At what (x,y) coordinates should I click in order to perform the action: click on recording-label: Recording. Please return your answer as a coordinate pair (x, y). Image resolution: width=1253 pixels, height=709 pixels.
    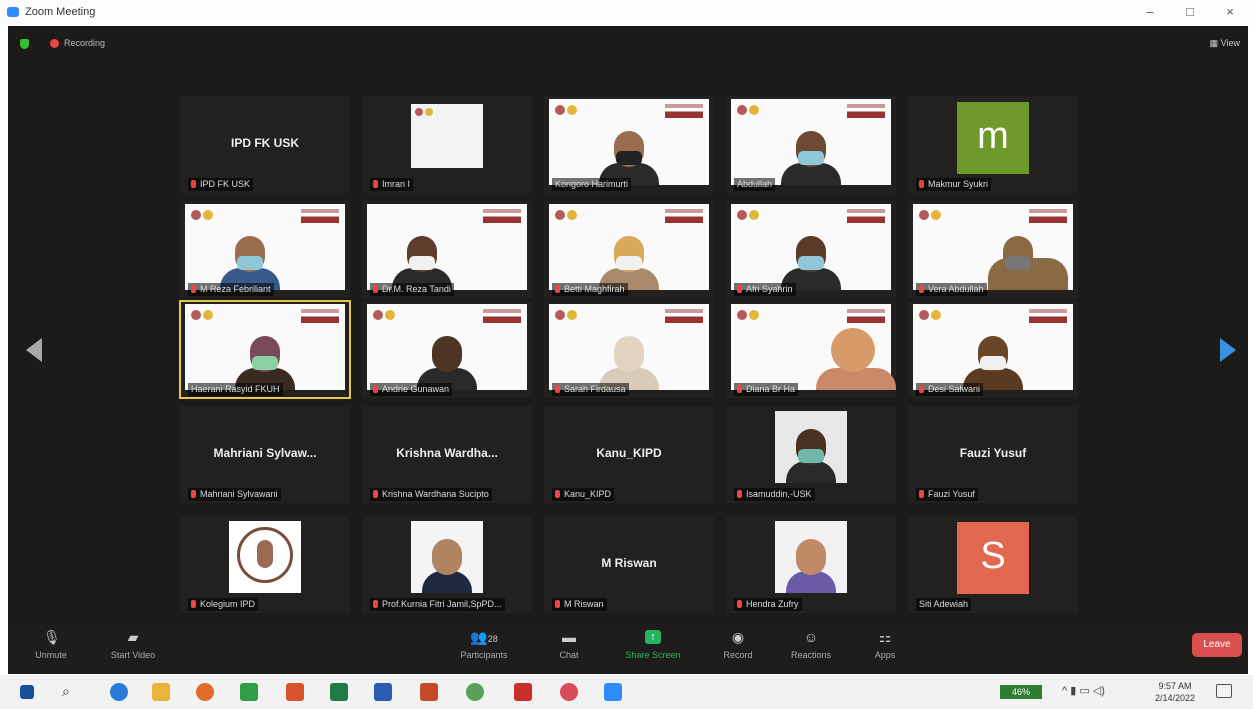
    Looking at the image, I should click on (85, 43).